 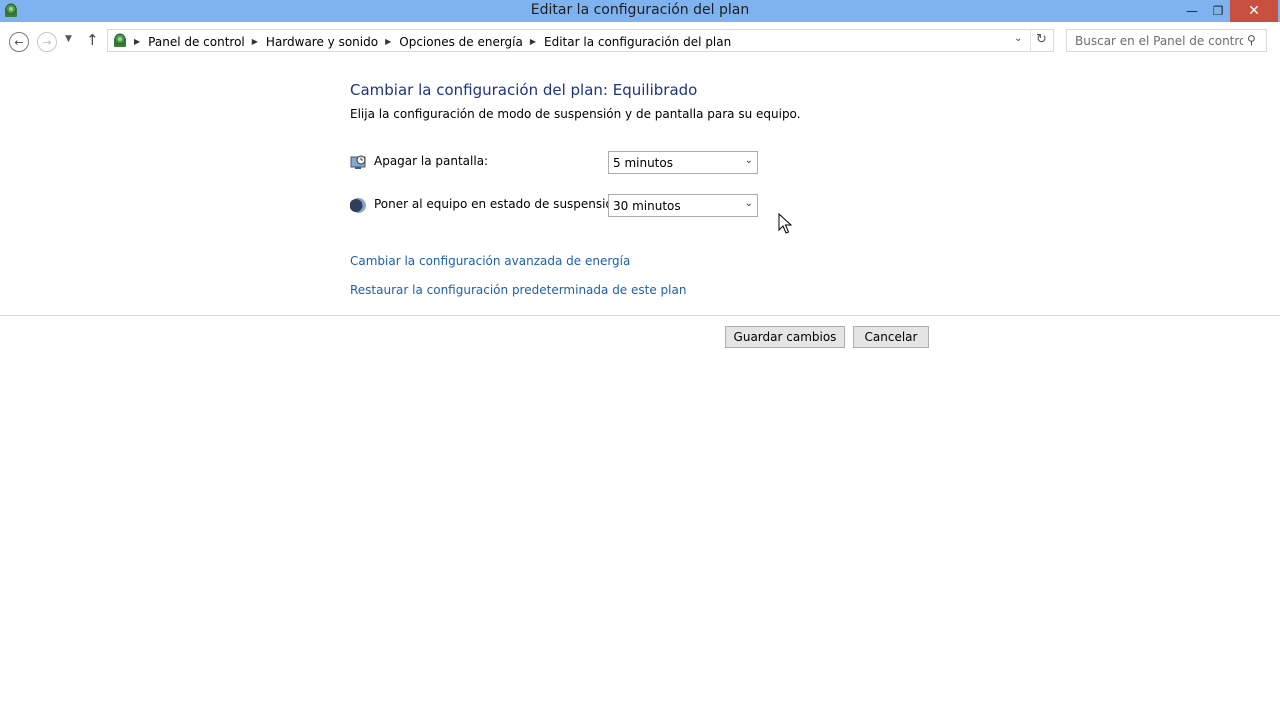 What do you see at coordinates (891, 337) in the screenshot?
I see `cancel-button: Cancelar` at bounding box center [891, 337].